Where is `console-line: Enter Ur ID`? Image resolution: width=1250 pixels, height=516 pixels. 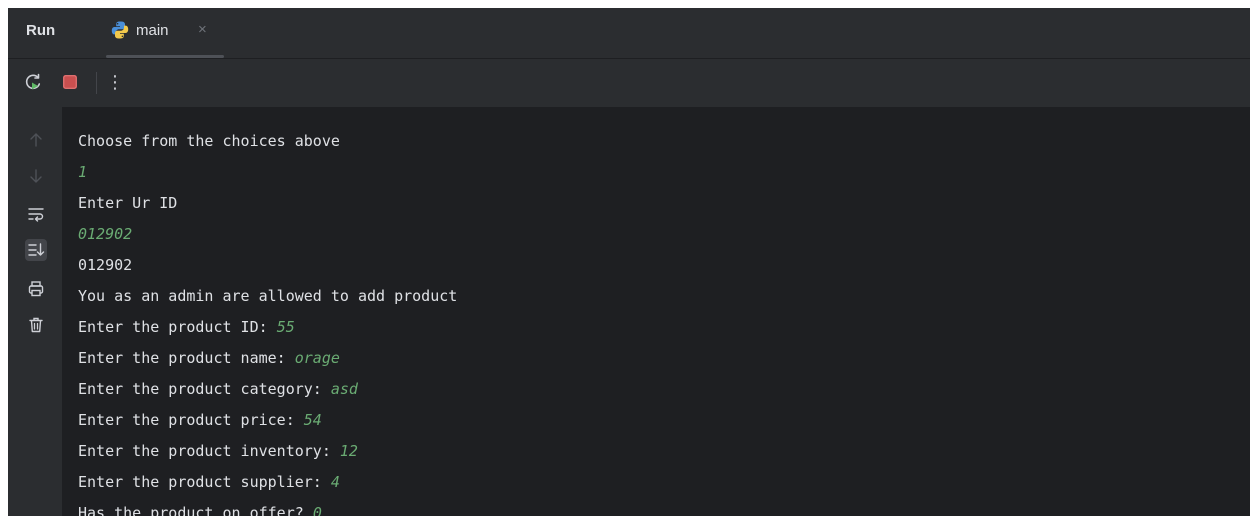
console-line: Enter Ur ID is located at coordinates (664, 203).